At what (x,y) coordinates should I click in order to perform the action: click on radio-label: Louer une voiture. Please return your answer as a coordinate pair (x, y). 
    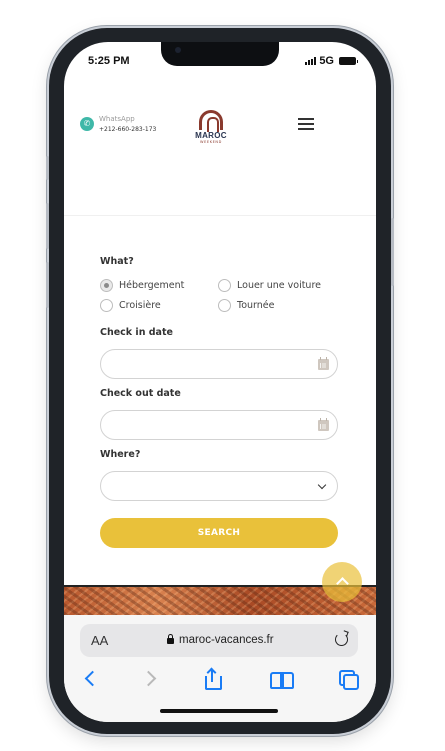
    Looking at the image, I should click on (279, 285).